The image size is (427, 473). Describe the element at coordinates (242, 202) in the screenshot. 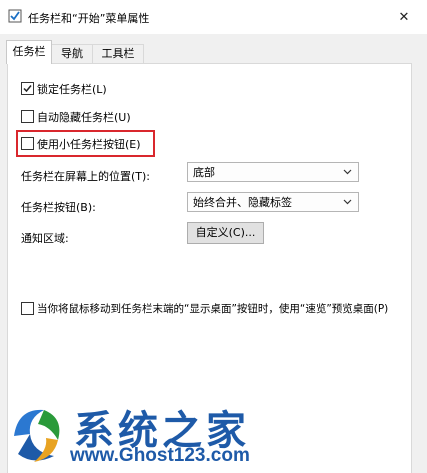

I see `buttons-value: 始终合并、隐藏标签` at that location.